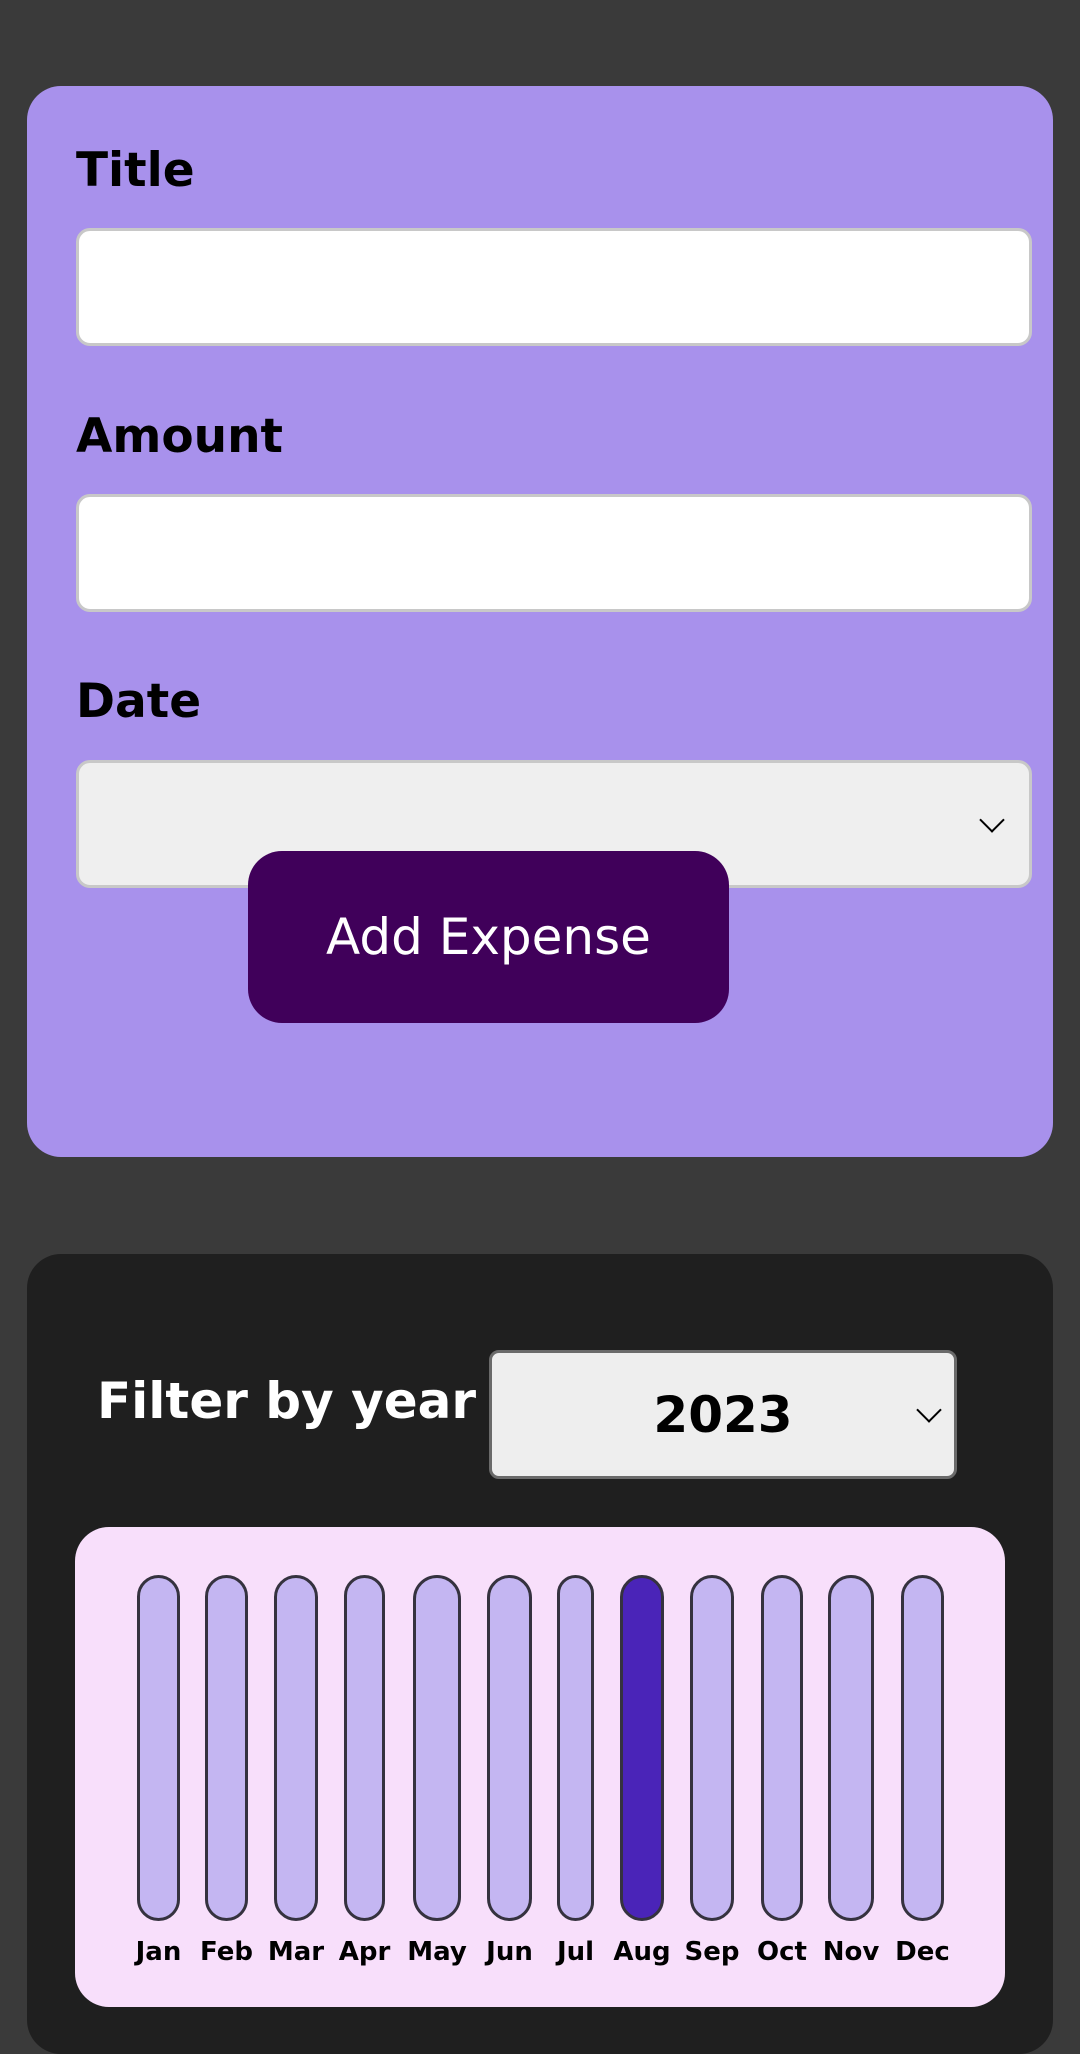  Describe the element at coordinates (488, 937) in the screenshot. I see `add-expense-button: Add Expense` at that location.